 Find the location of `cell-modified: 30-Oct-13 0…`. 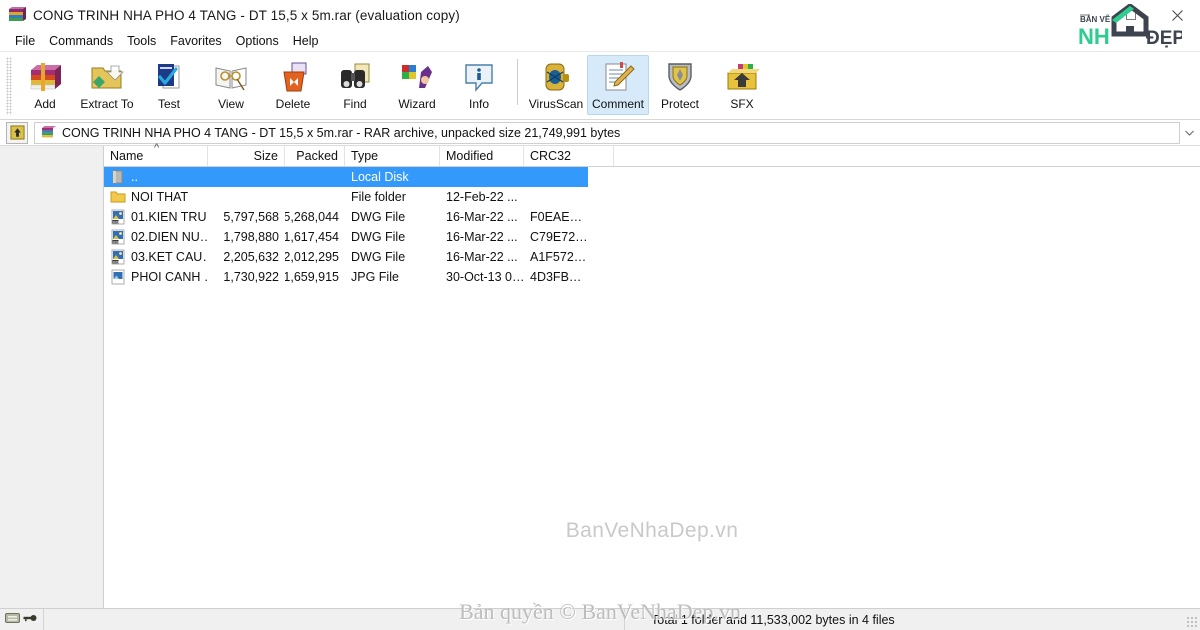

cell-modified: 30-Oct-13 0… is located at coordinates (485, 277).